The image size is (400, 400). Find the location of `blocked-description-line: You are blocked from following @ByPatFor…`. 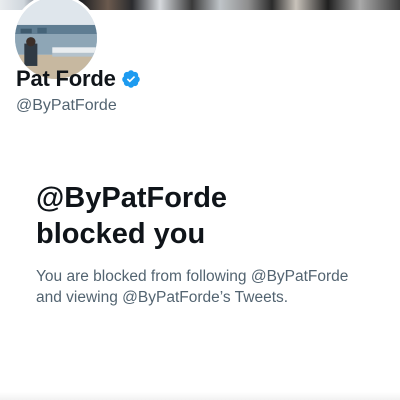

blocked-description-line: You are blocked from following @ByPatFor… is located at coordinates (192, 276).